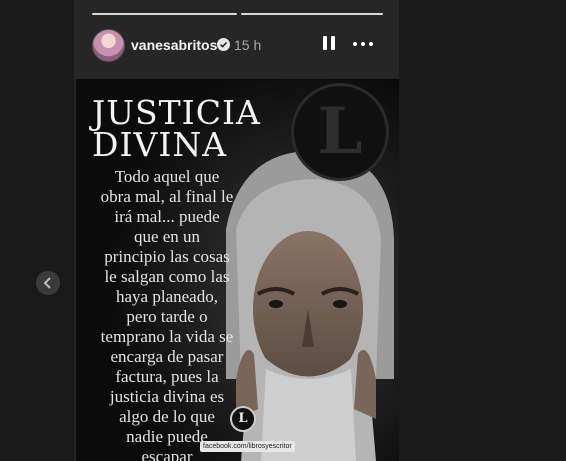 This screenshot has height=461, width=566. What do you see at coordinates (248, 45) in the screenshot?
I see `timestamp: 15 h` at bounding box center [248, 45].